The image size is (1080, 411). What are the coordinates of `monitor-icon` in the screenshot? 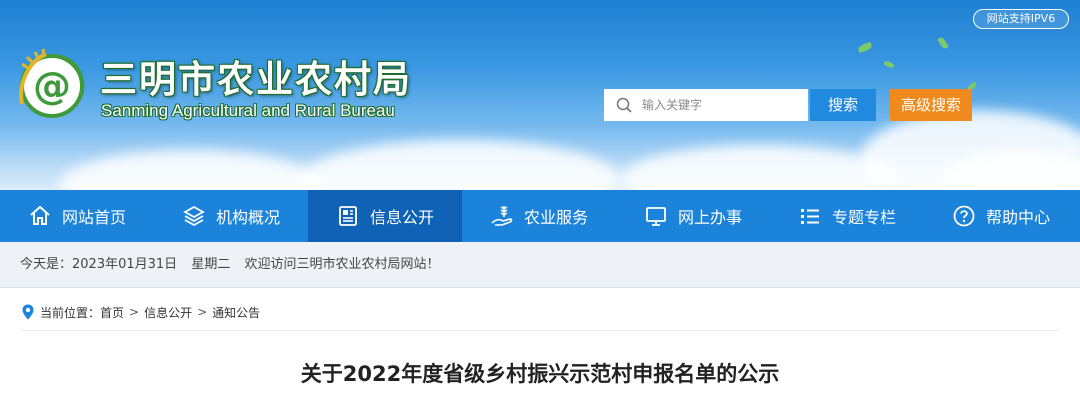 It's located at (656, 216).